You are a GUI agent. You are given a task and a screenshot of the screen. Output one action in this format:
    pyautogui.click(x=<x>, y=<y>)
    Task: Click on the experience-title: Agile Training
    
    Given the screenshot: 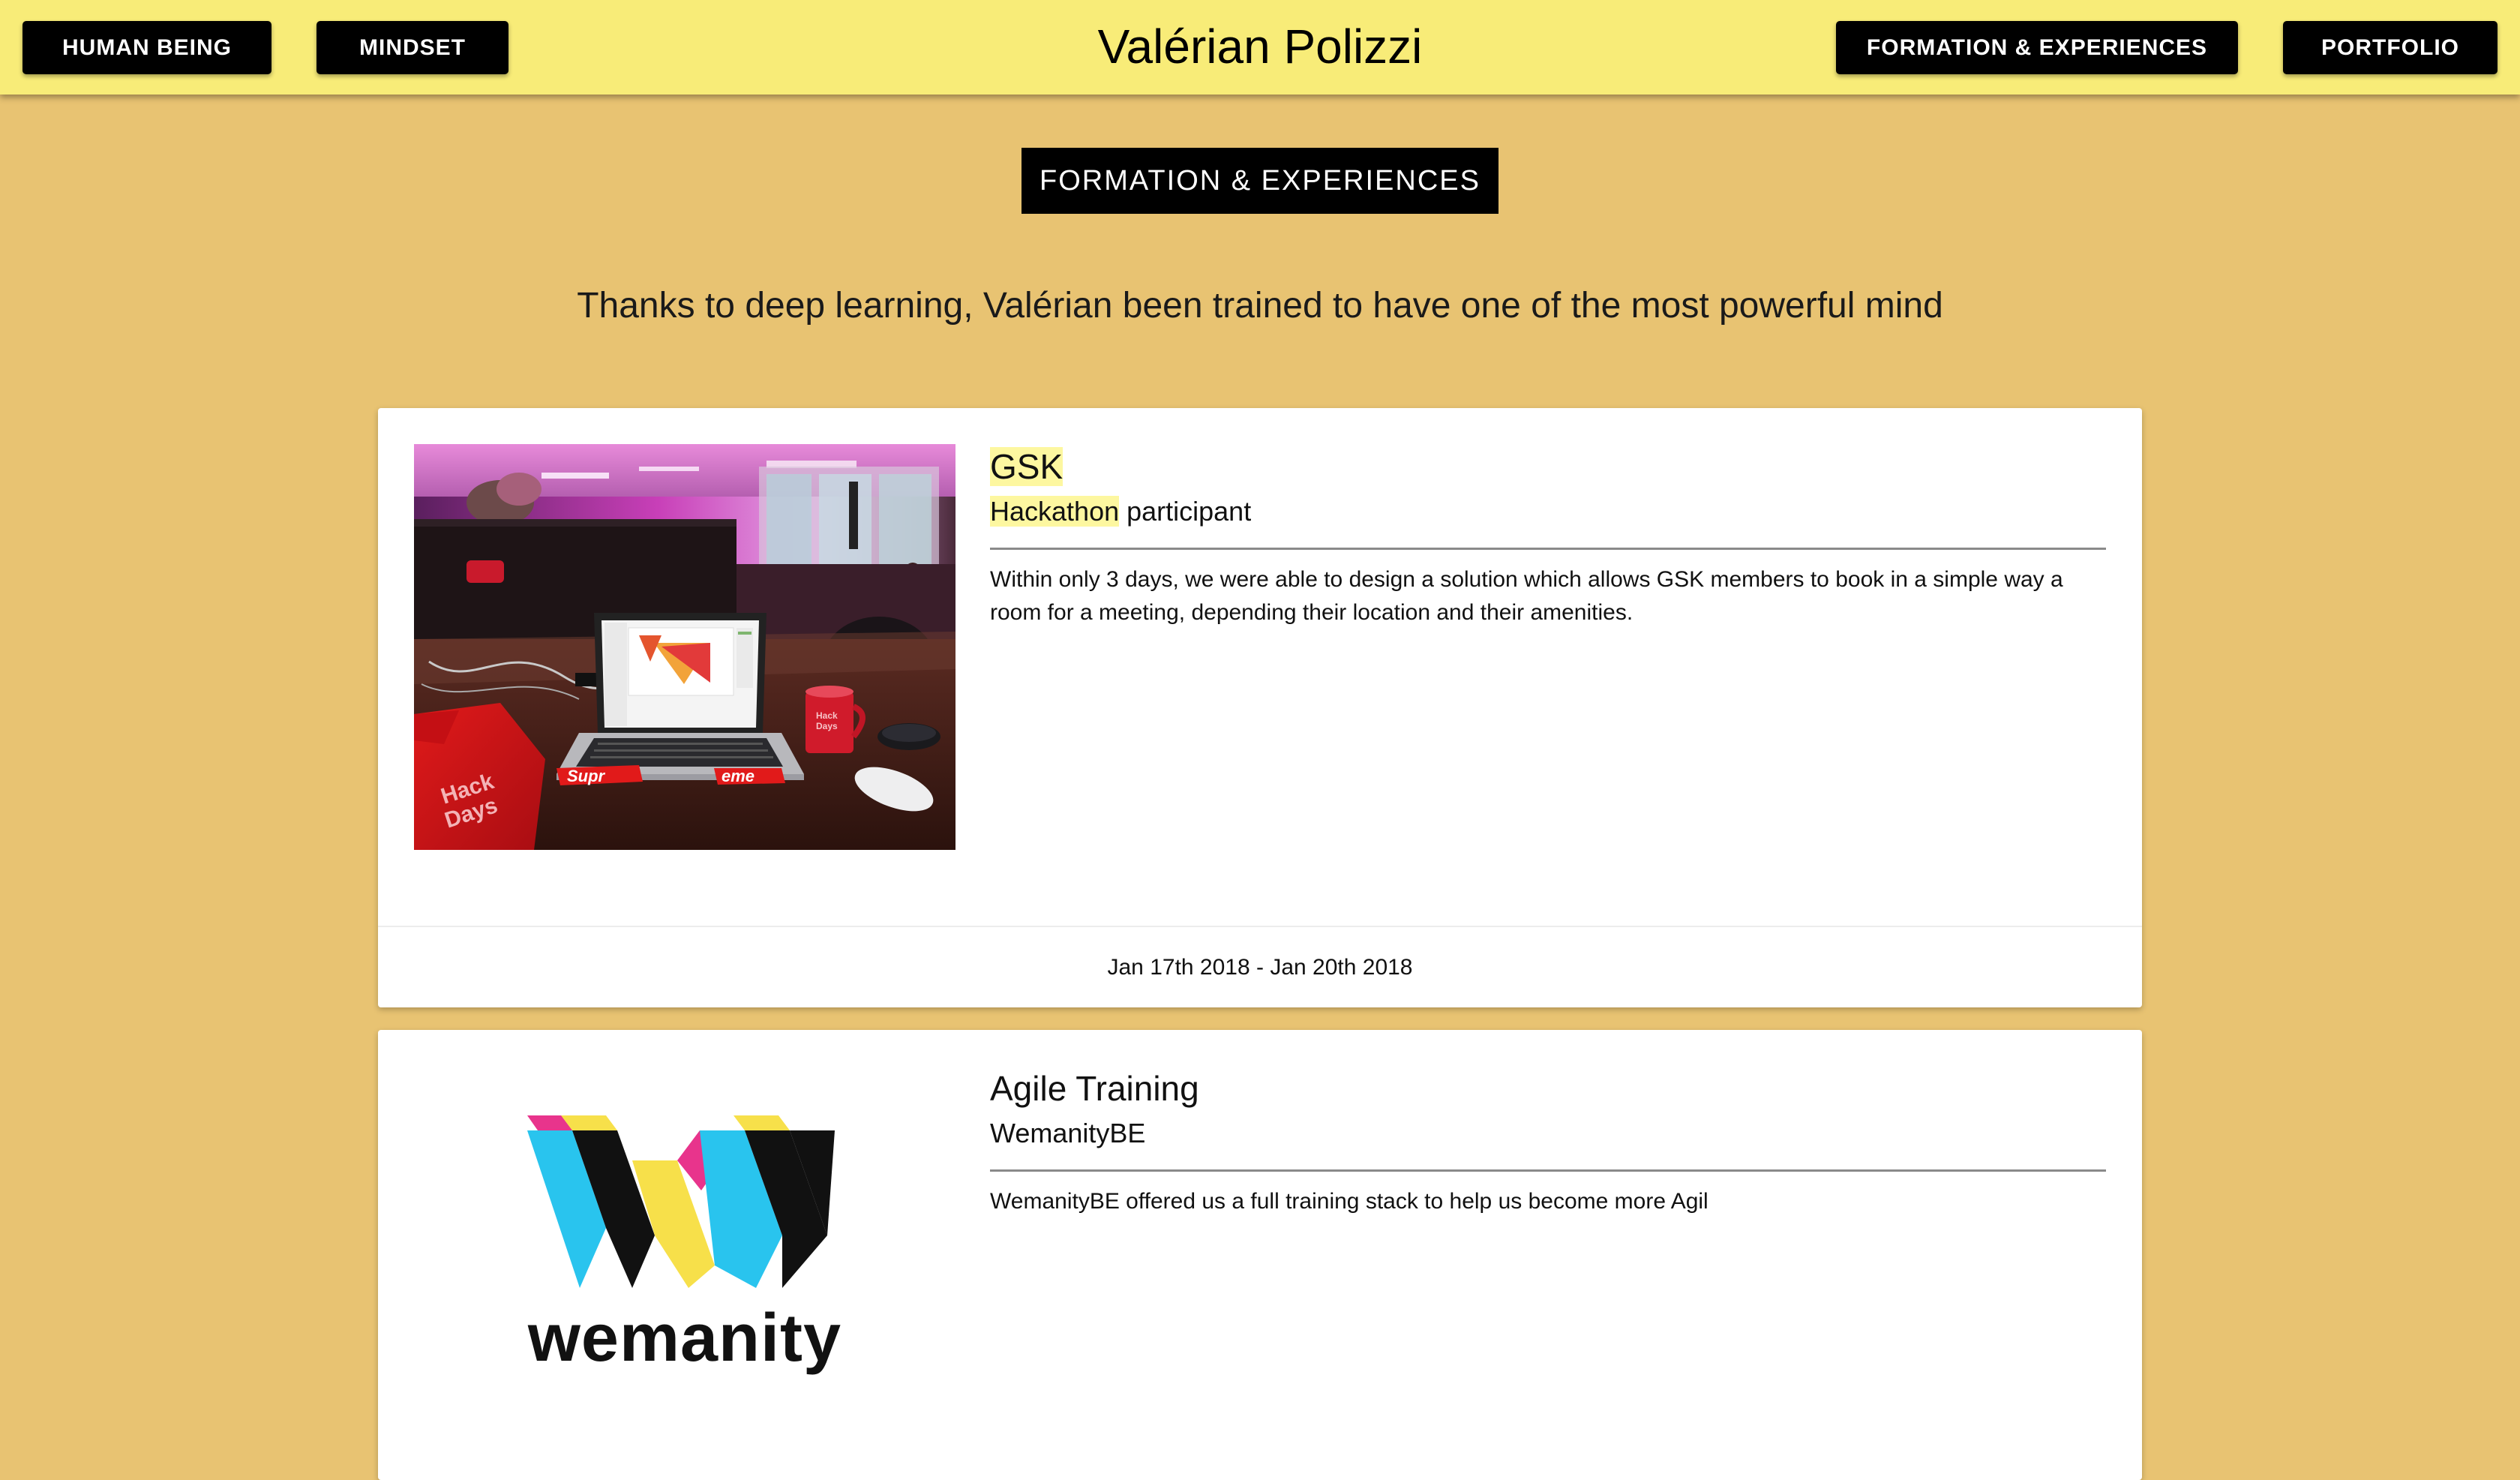 What is the action you would take?
    pyautogui.click(x=1094, y=1089)
    